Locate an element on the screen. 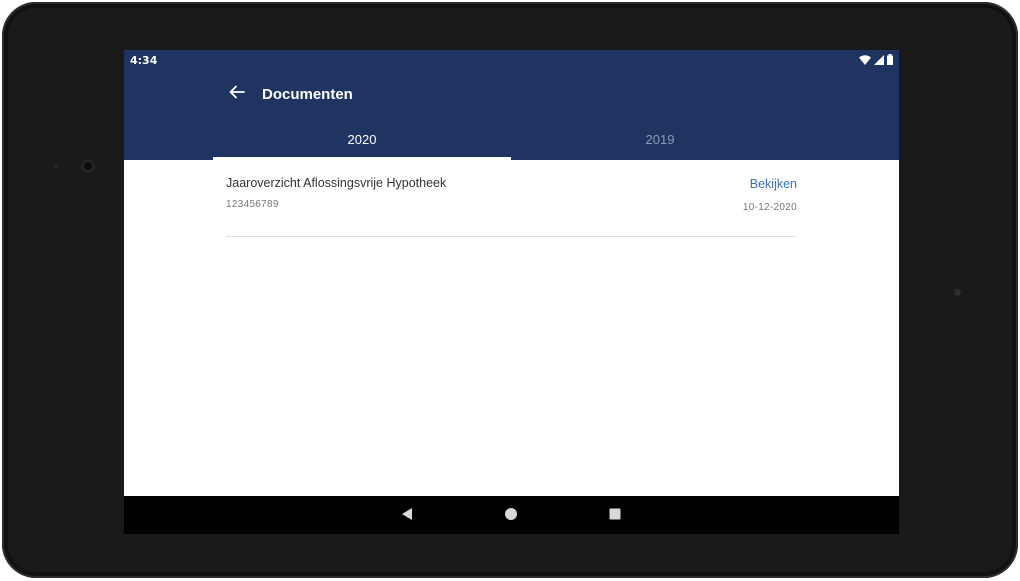 The image size is (1020, 581). back-triangle-icon is located at coordinates (407, 515).